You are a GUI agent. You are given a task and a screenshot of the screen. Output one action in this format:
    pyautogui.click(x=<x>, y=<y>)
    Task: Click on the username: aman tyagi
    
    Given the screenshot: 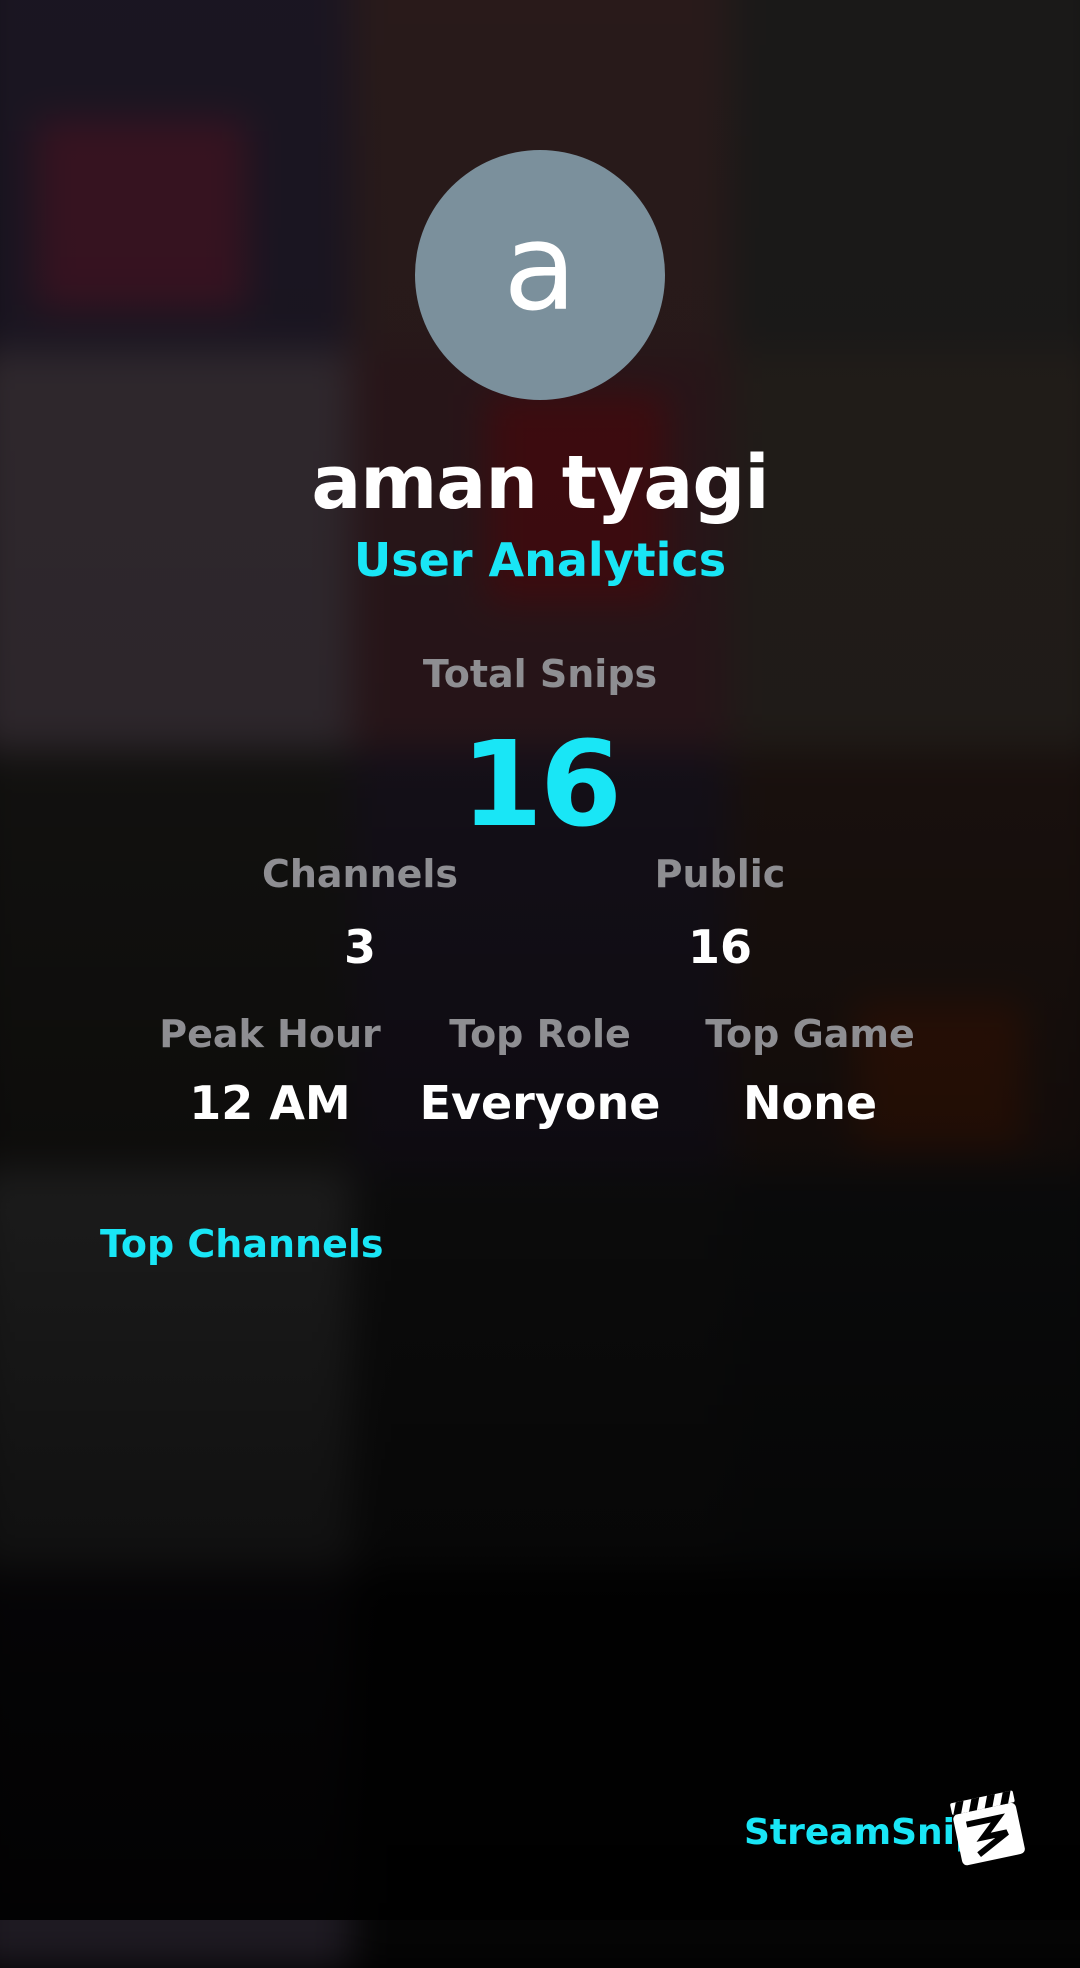 What is the action you would take?
    pyautogui.click(x=540, y=483)
    